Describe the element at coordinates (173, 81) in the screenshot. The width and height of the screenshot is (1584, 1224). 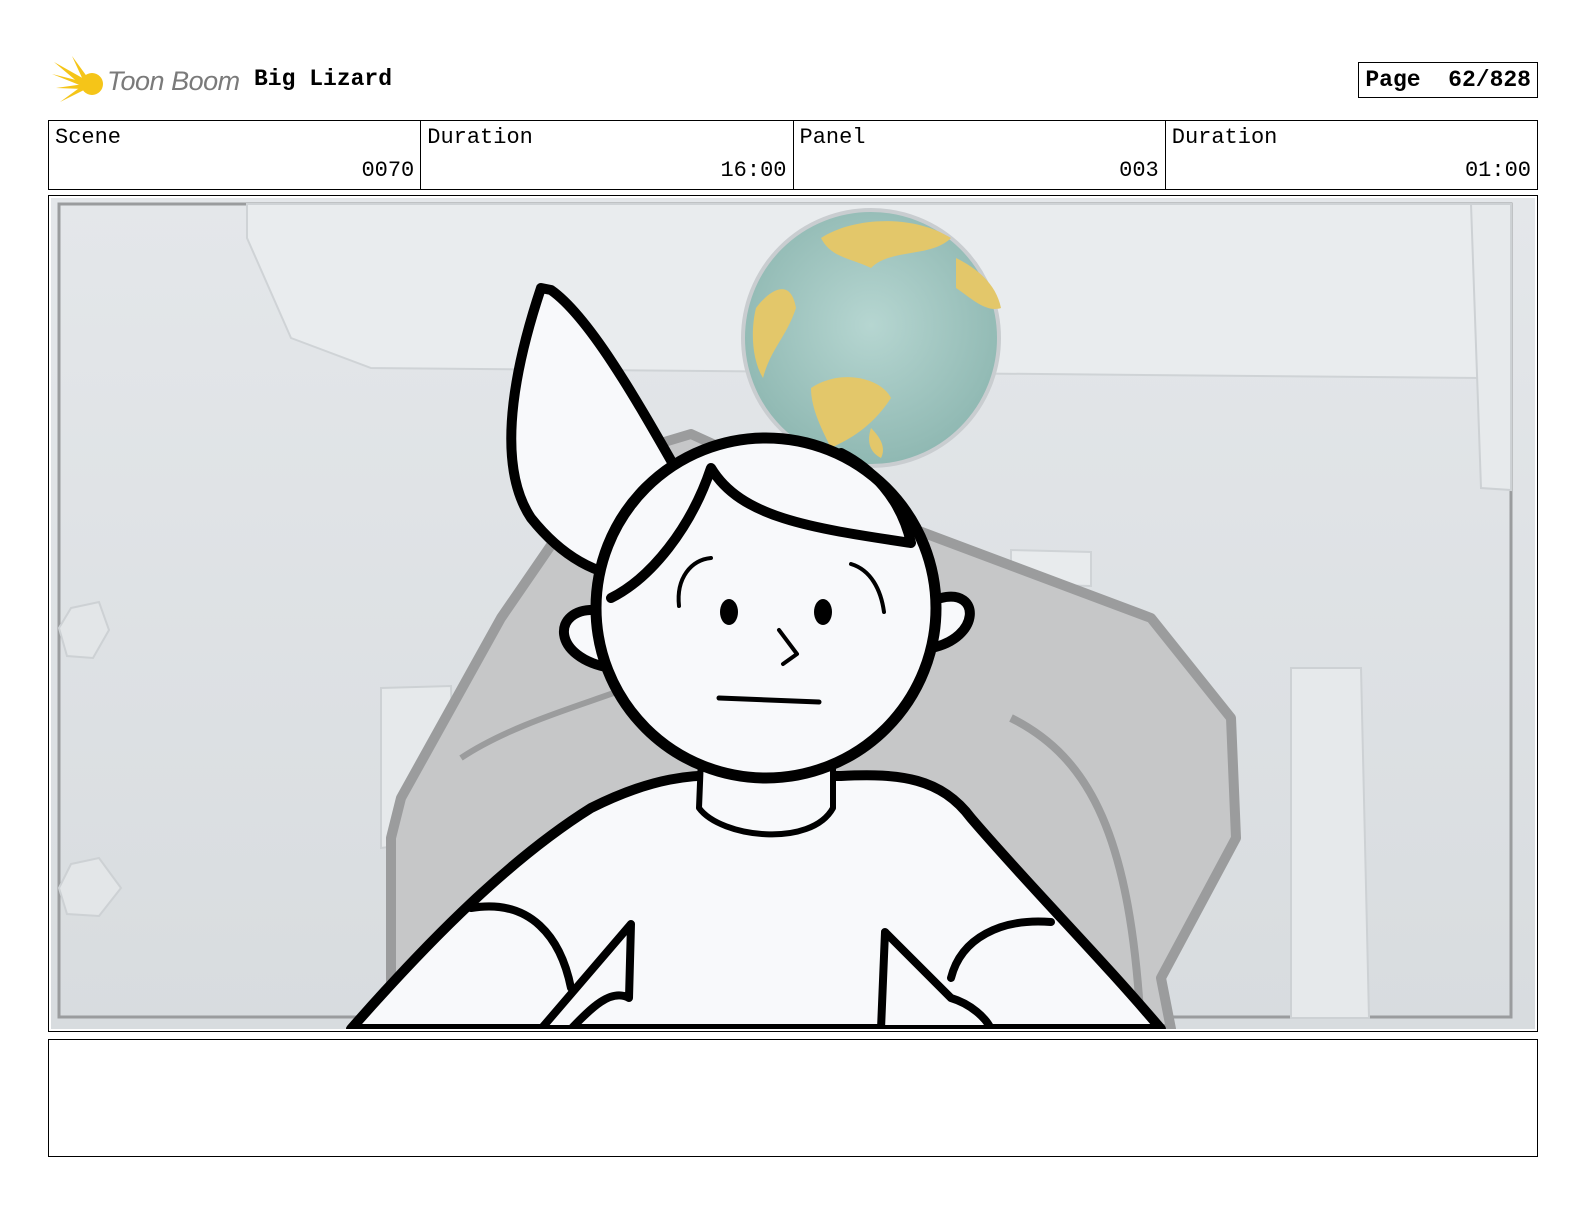
I see `brand-name: Toon Boom` at that location.